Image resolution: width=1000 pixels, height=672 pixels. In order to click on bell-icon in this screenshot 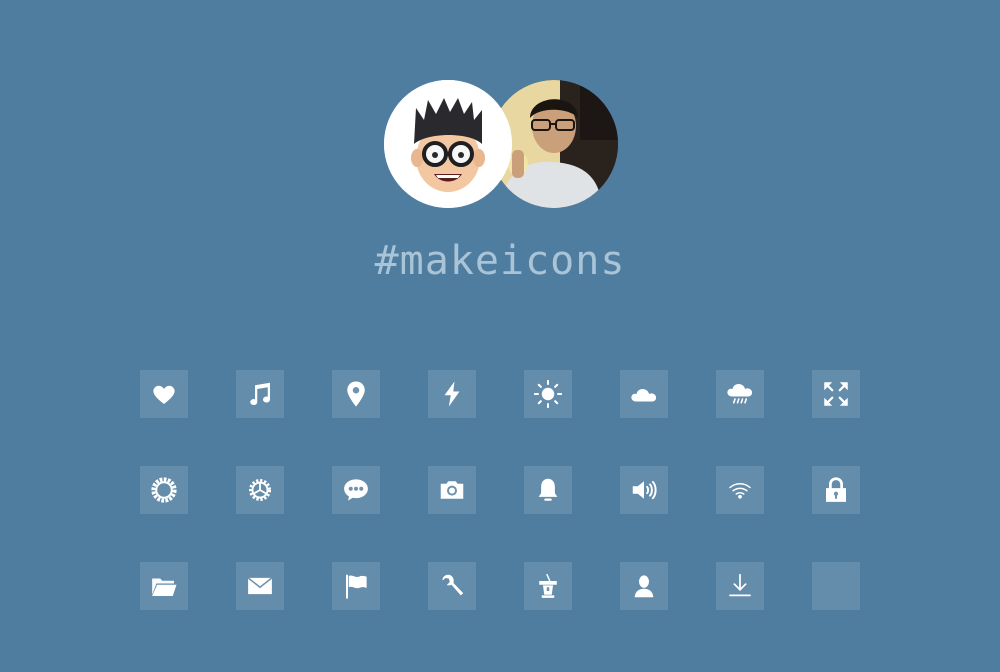, I will do `click(548, 490)`.